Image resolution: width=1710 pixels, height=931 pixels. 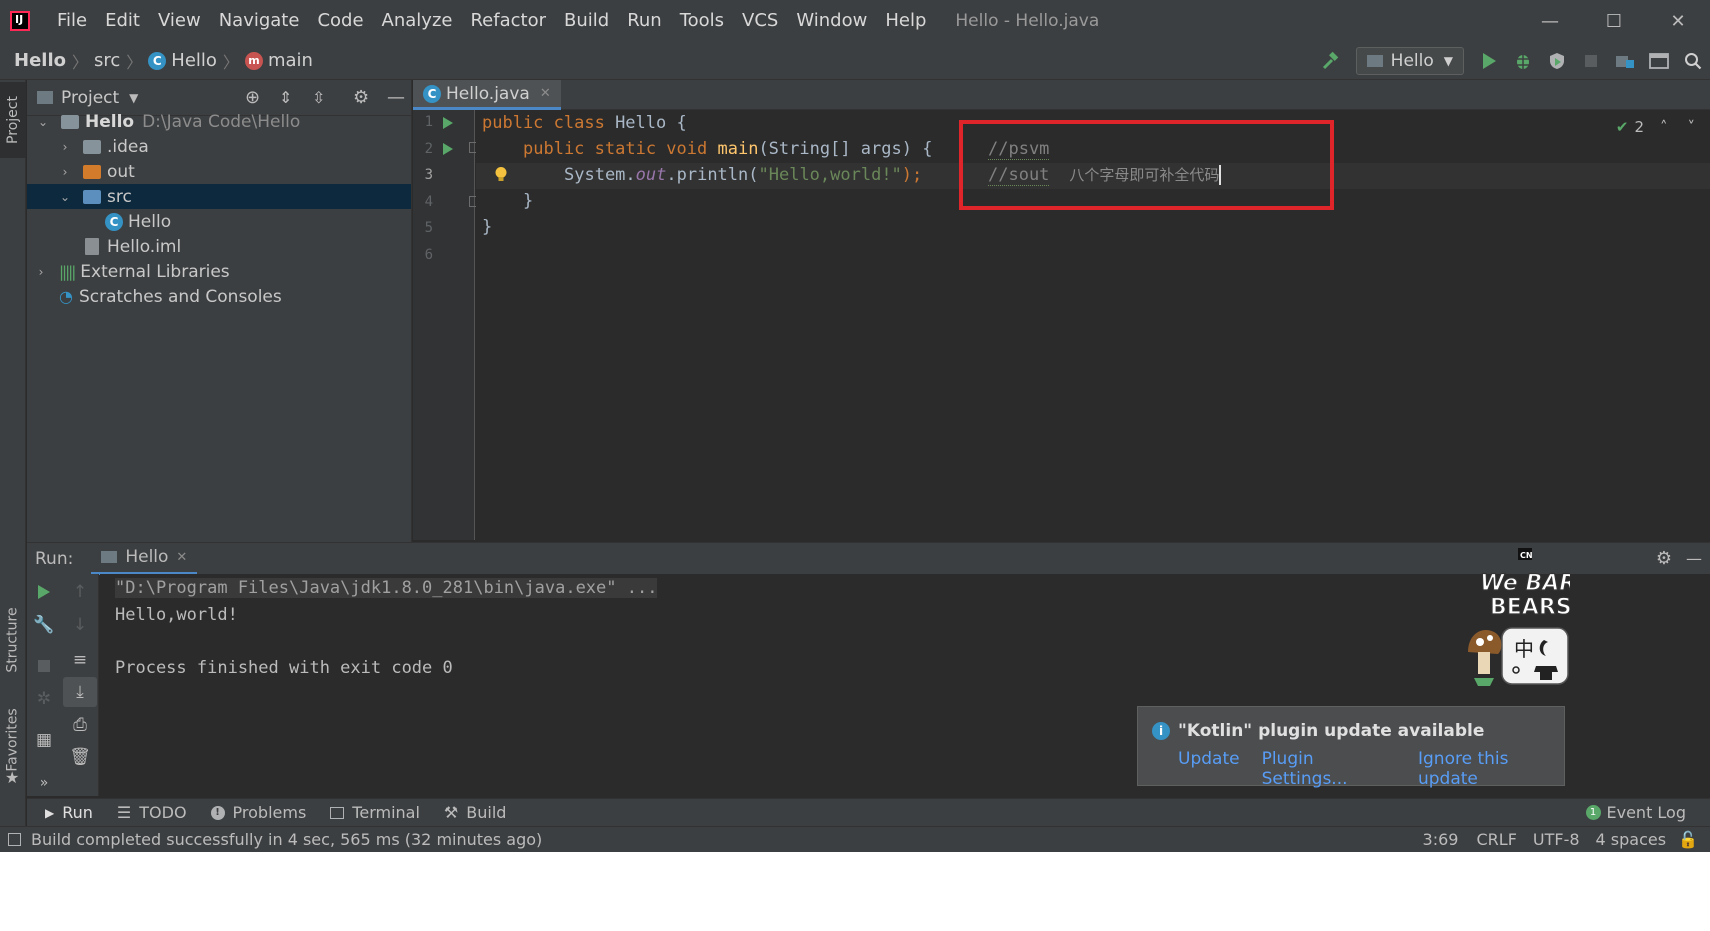 I want to click on menu-file: File, so click(x=72, y=21).